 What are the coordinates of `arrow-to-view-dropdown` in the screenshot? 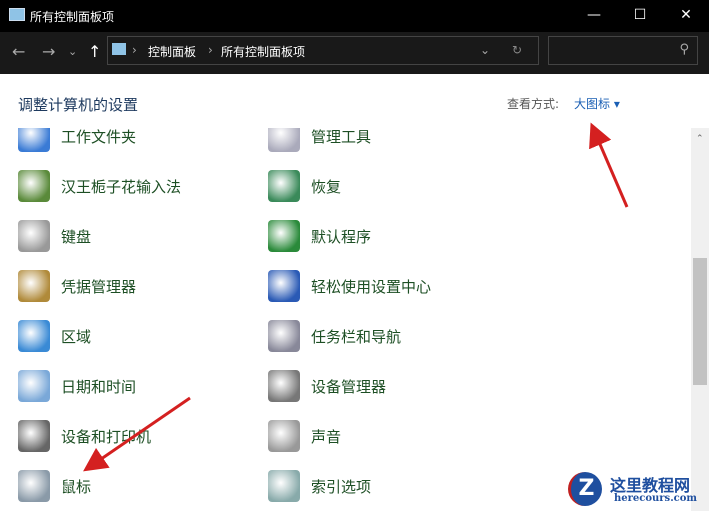 It's located at (609, 165).